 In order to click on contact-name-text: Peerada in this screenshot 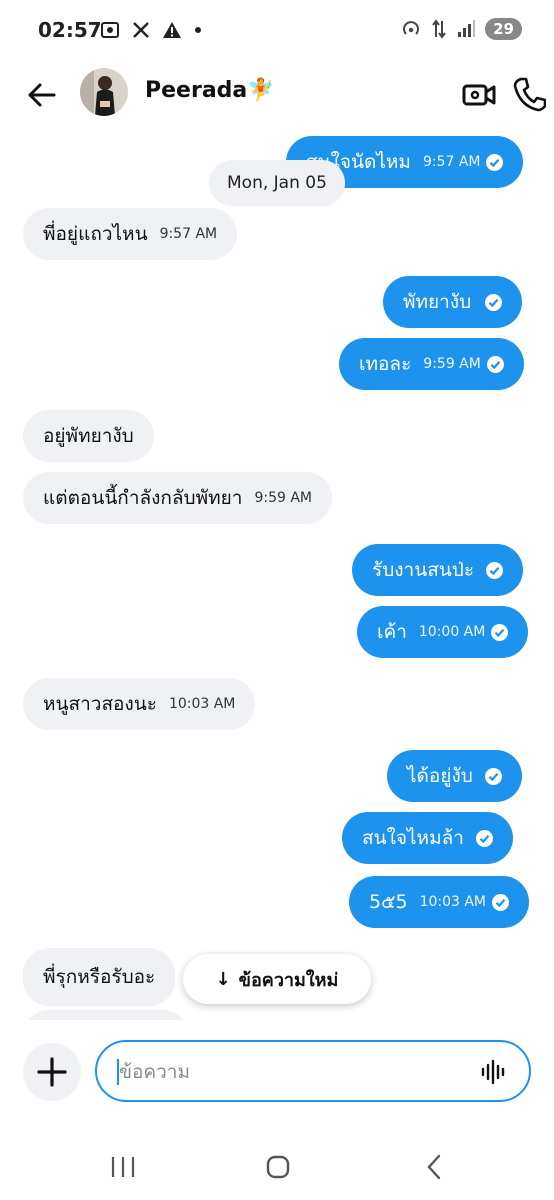, I will do `click(196, 90)`.